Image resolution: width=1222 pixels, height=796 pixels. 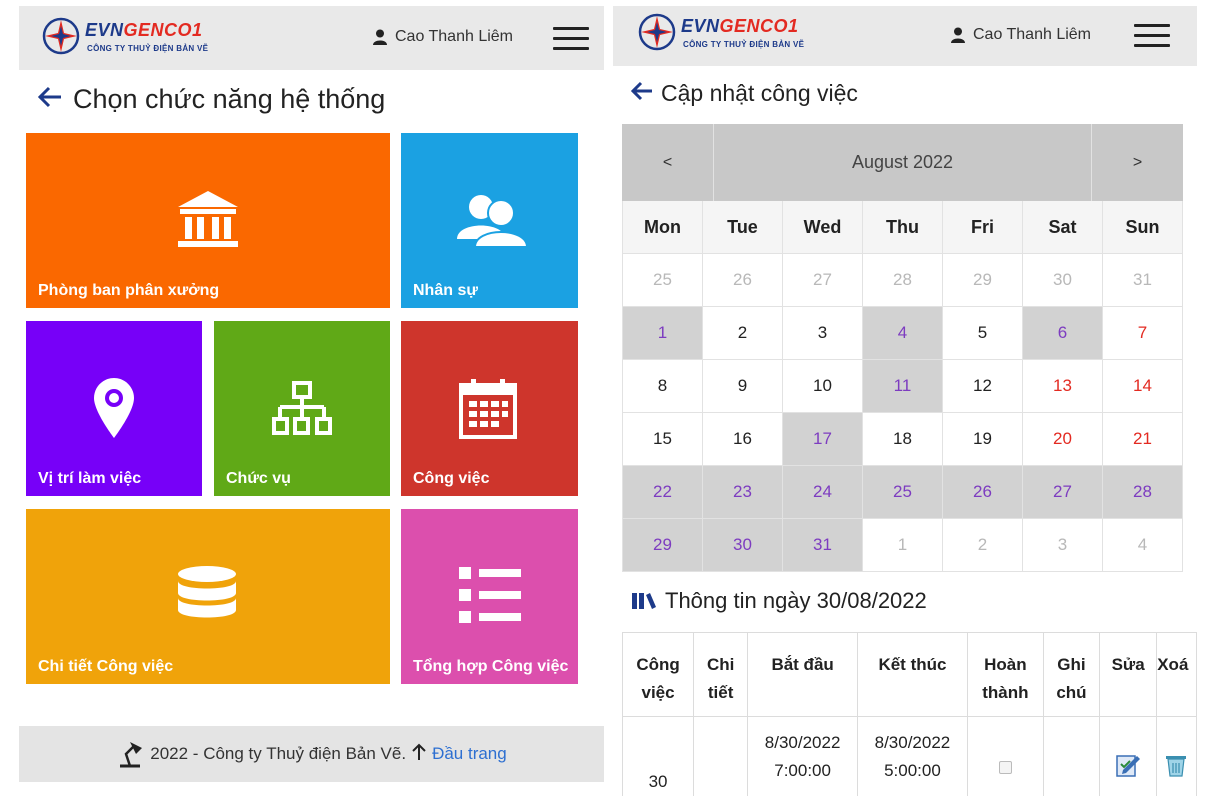 What do you see at coordinates (983, 439) in the screenshot?
I see `calendar-day: 19` at bounding box center [983, 439].